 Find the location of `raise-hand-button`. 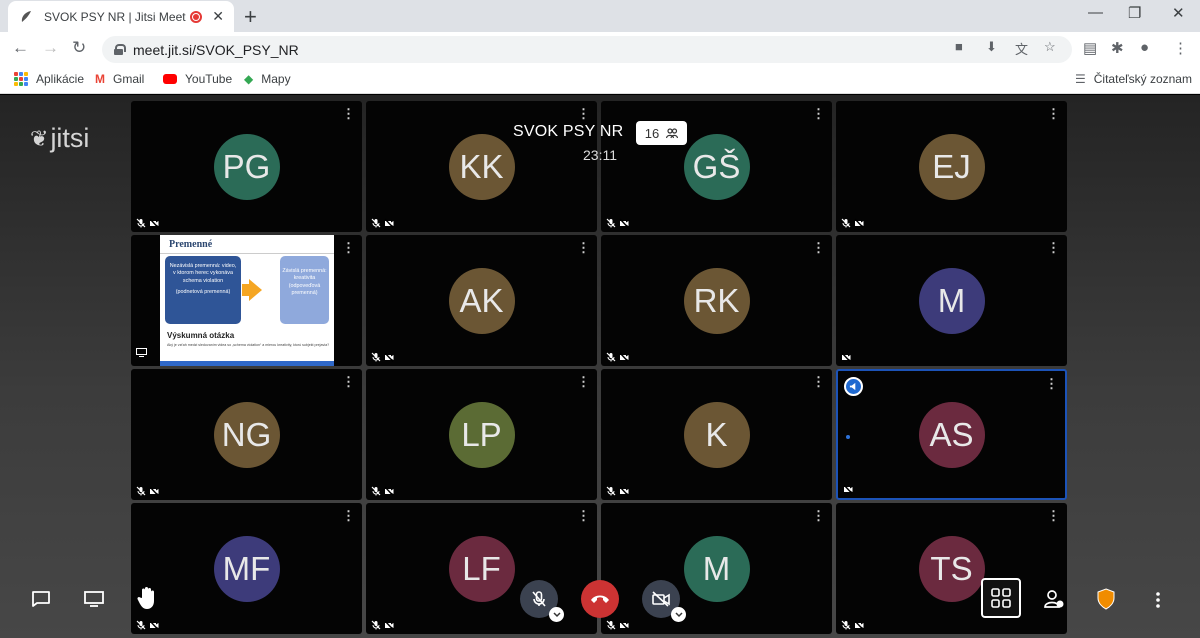

raise-hand-button is located at coordinates (147, 598).